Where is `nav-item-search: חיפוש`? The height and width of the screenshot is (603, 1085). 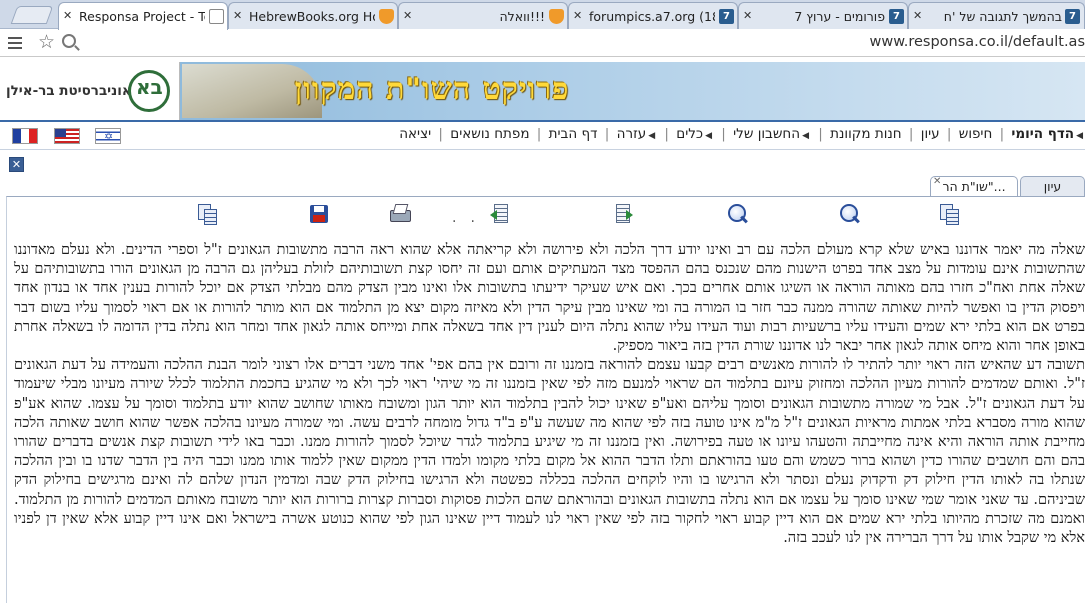
nav-item-search: חיפוש is located at coordinates (976, 134).